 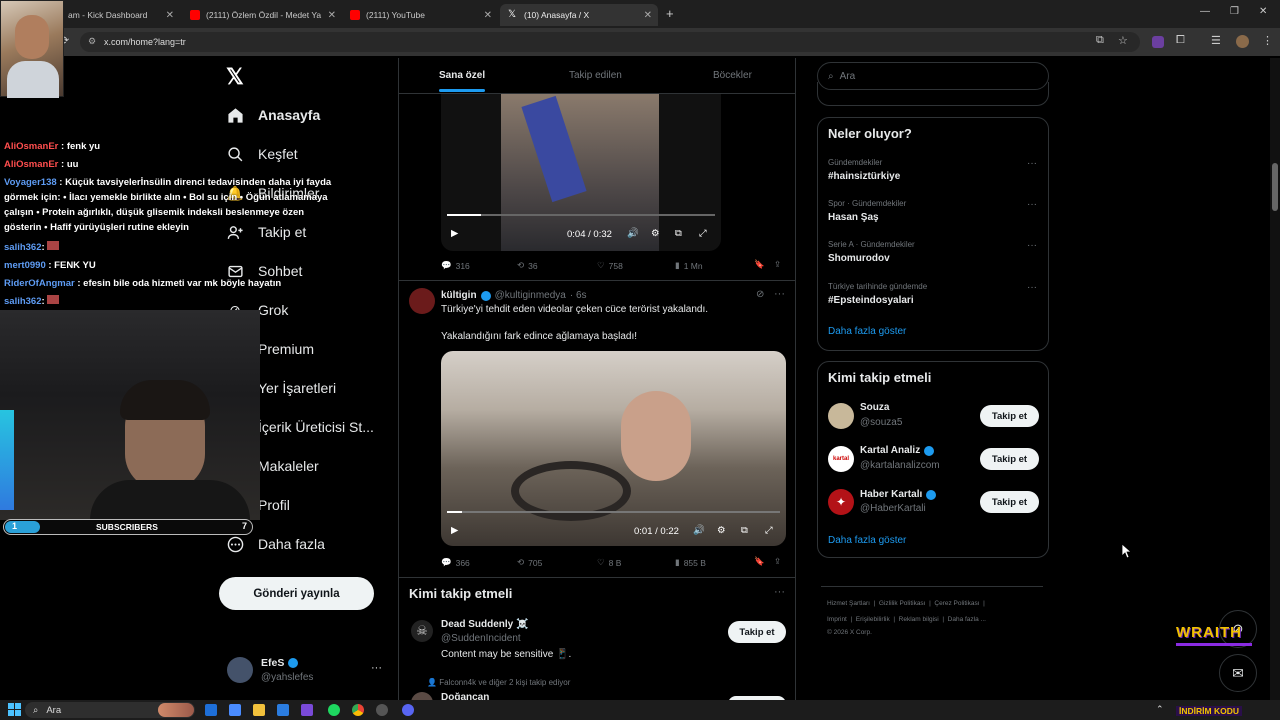 What do you see at coordinates (867, 211) in the screenshot?
I see `trend-item: Spor · Gündemdekiler Hasan Şaş` at bounding box center [867, 211].